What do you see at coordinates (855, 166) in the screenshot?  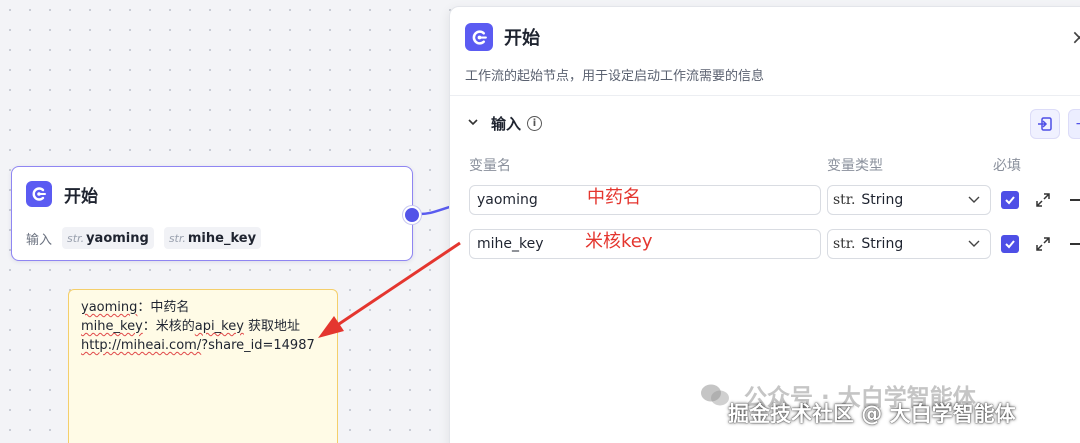 I see `column-header-type: 变量类型` at bounding box center [855, 166].